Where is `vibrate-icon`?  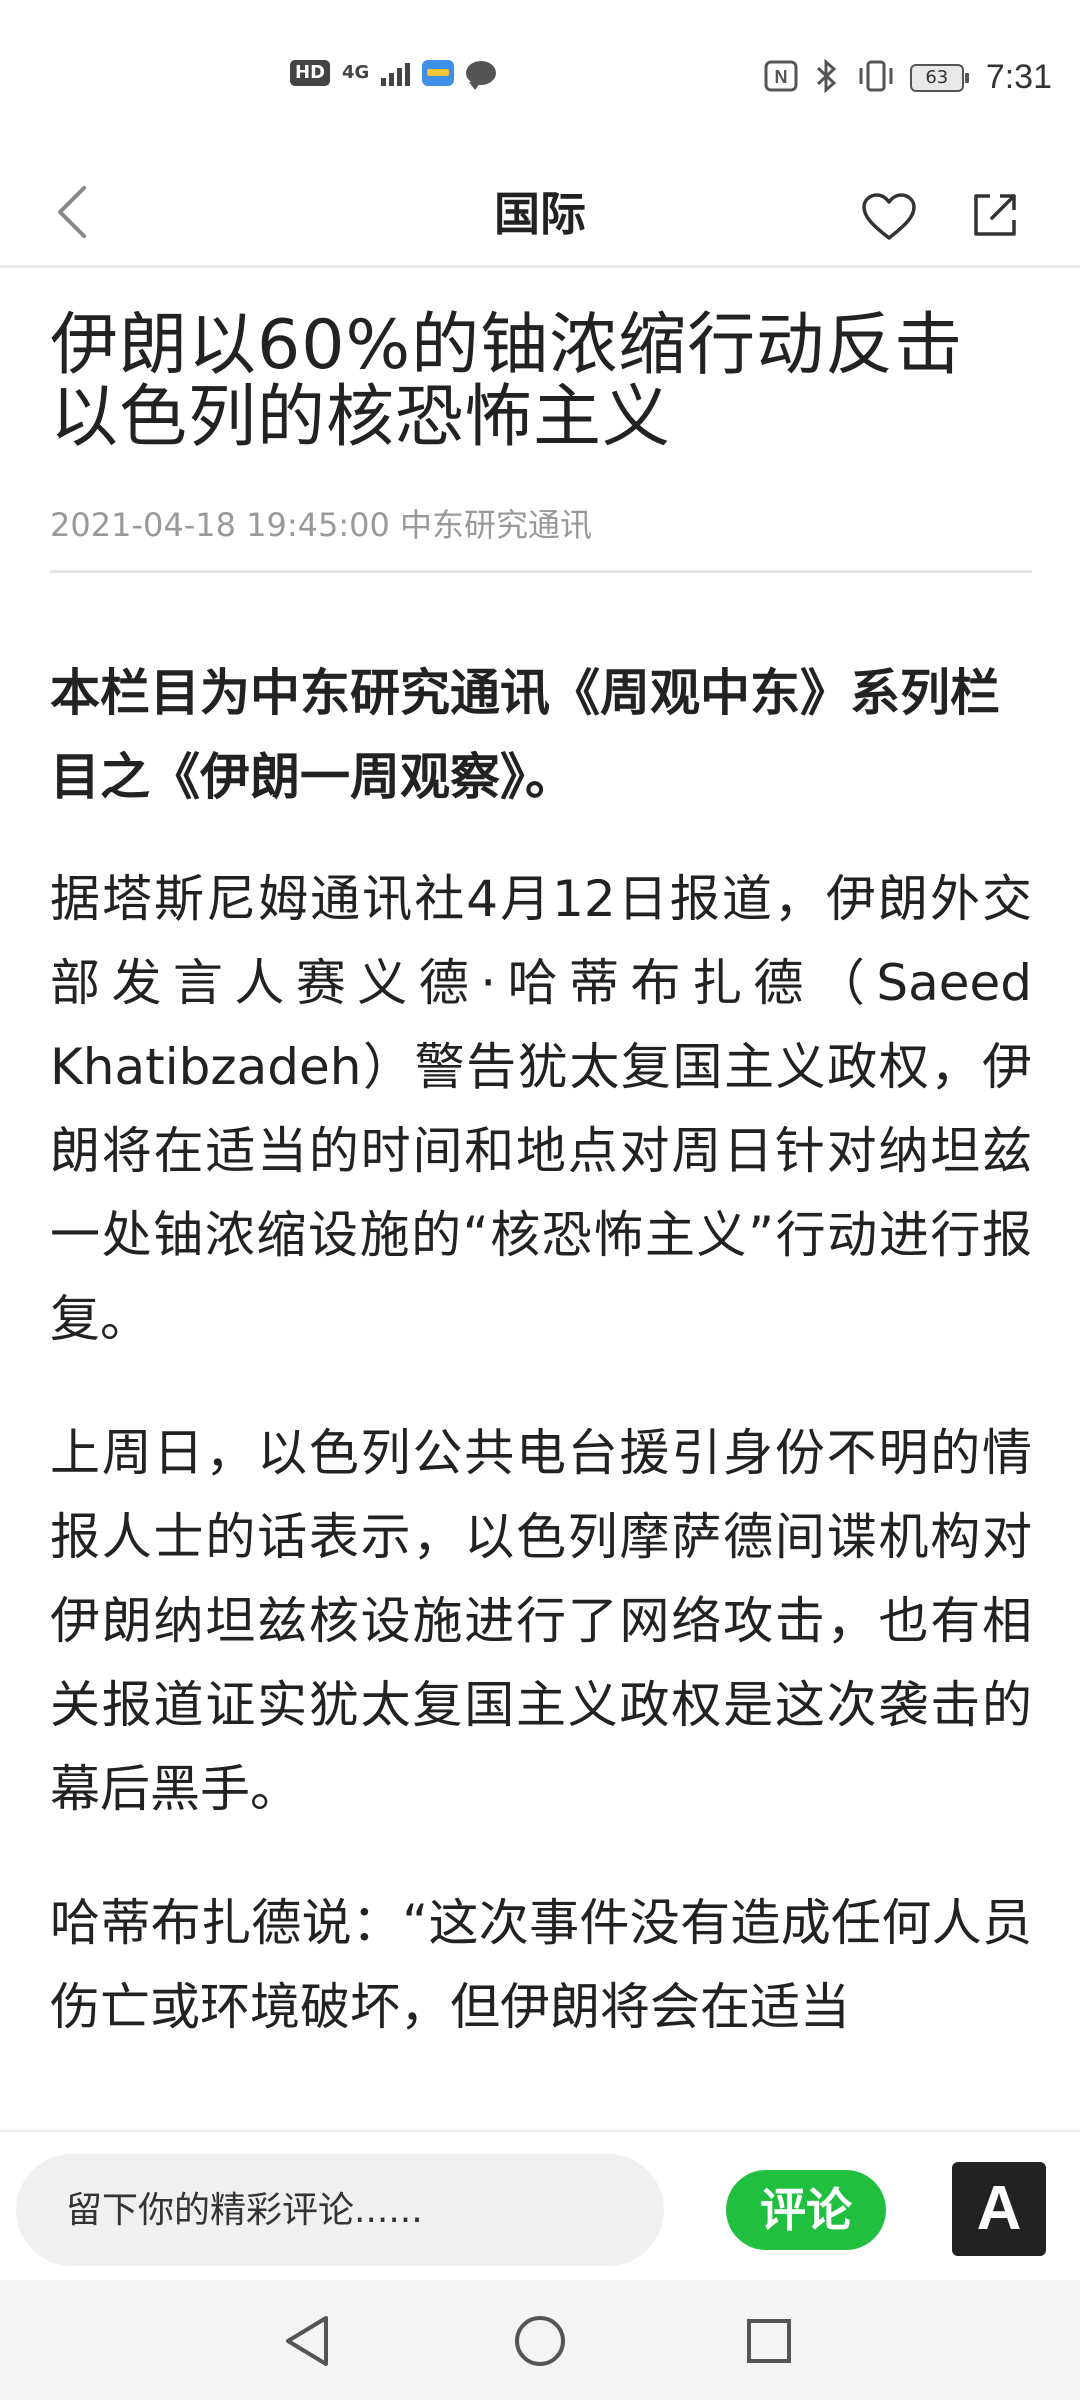
vibrate-icon is located at coordinates (876, 78).